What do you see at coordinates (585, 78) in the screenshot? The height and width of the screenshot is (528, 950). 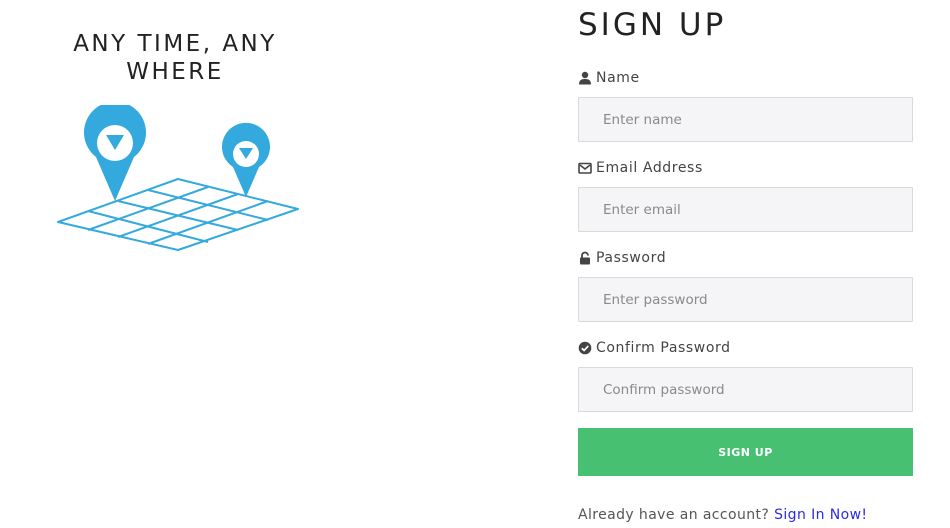 I see `user-icon` at bounding box center [585, 78].